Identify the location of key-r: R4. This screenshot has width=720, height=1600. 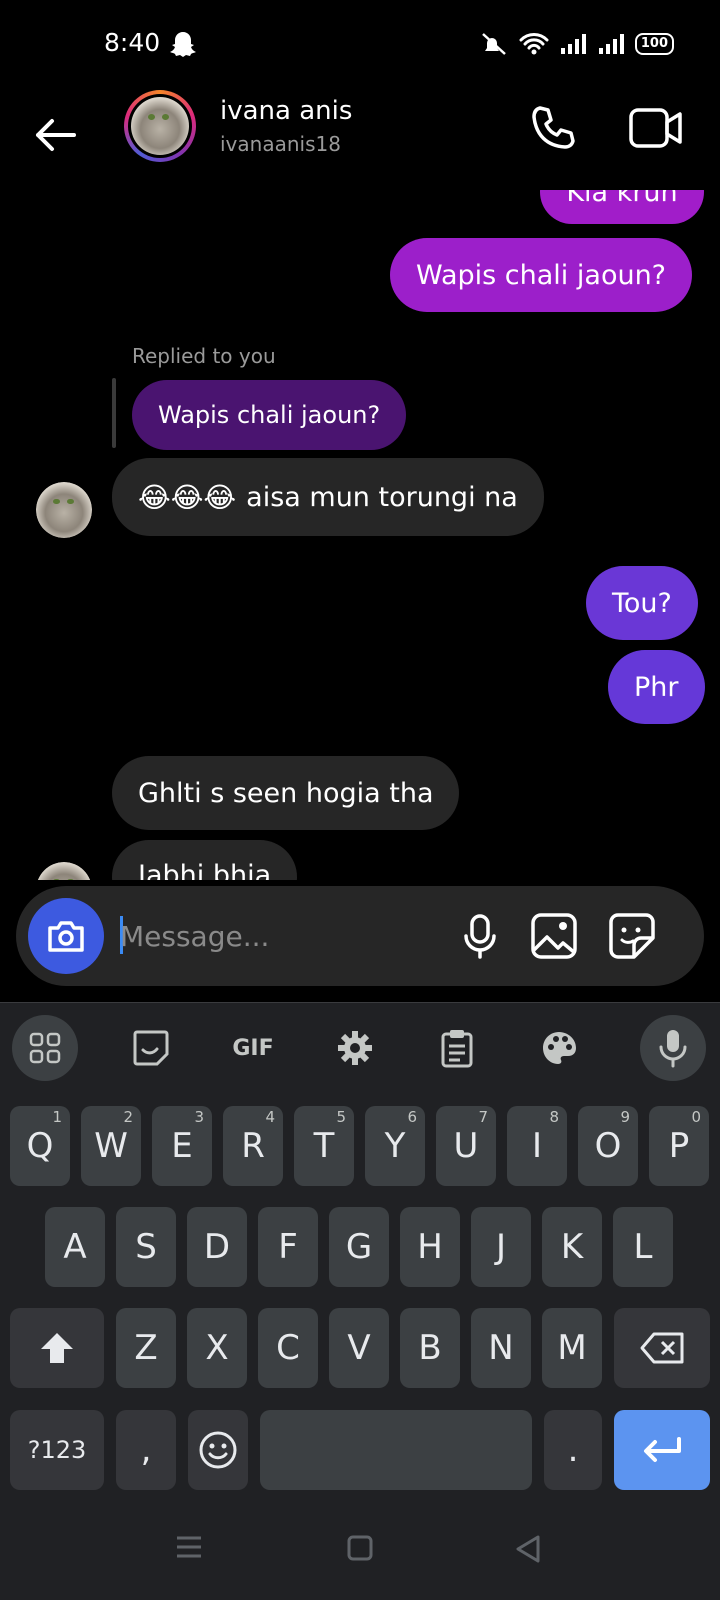
(253, 1146).